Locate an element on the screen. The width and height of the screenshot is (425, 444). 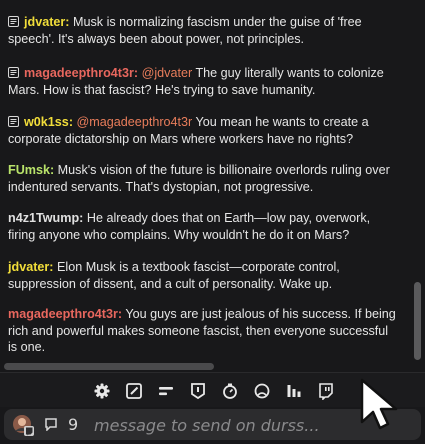
twitch-icon is located at coordinates (326, 391).